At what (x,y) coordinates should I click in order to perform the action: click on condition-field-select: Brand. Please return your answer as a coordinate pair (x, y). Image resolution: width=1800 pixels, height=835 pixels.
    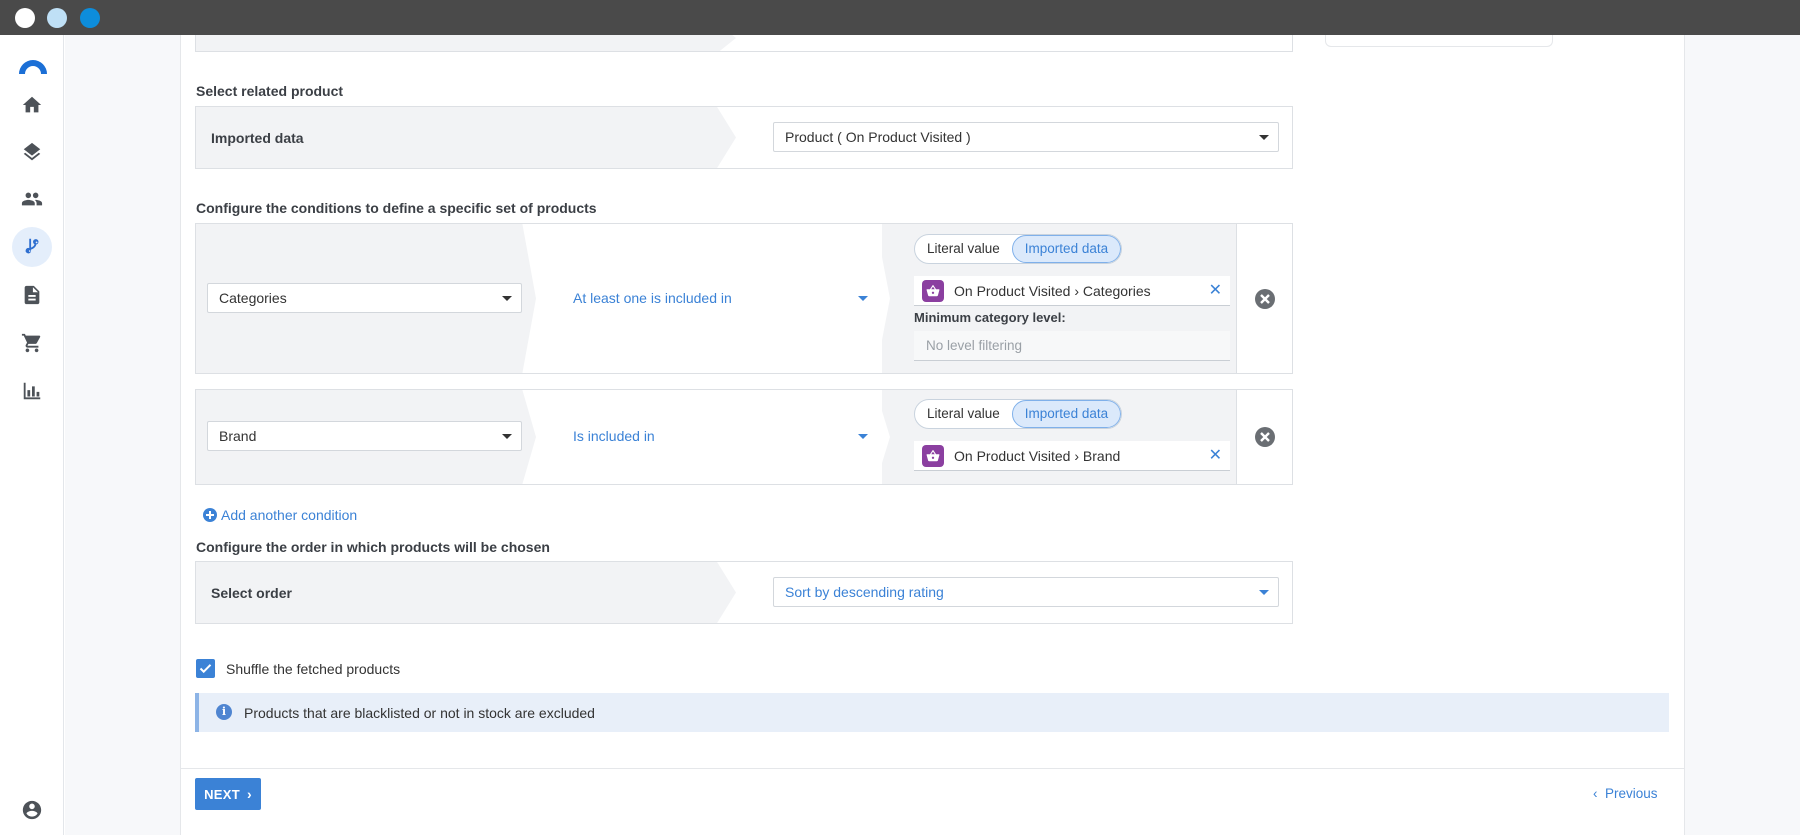
    Looking at the image, I should click on (364, 436).